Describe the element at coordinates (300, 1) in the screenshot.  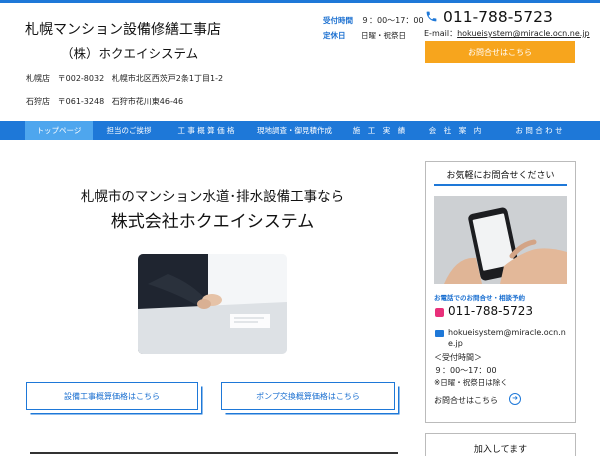
I see `top-accent-line` at that location.